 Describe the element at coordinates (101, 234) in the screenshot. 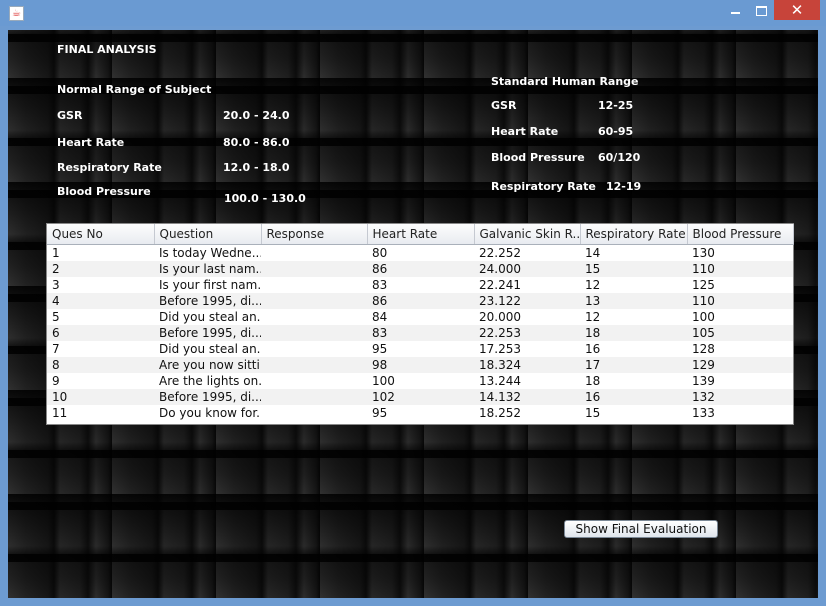

I see `column-header-ques-no: Ques No` at that location.